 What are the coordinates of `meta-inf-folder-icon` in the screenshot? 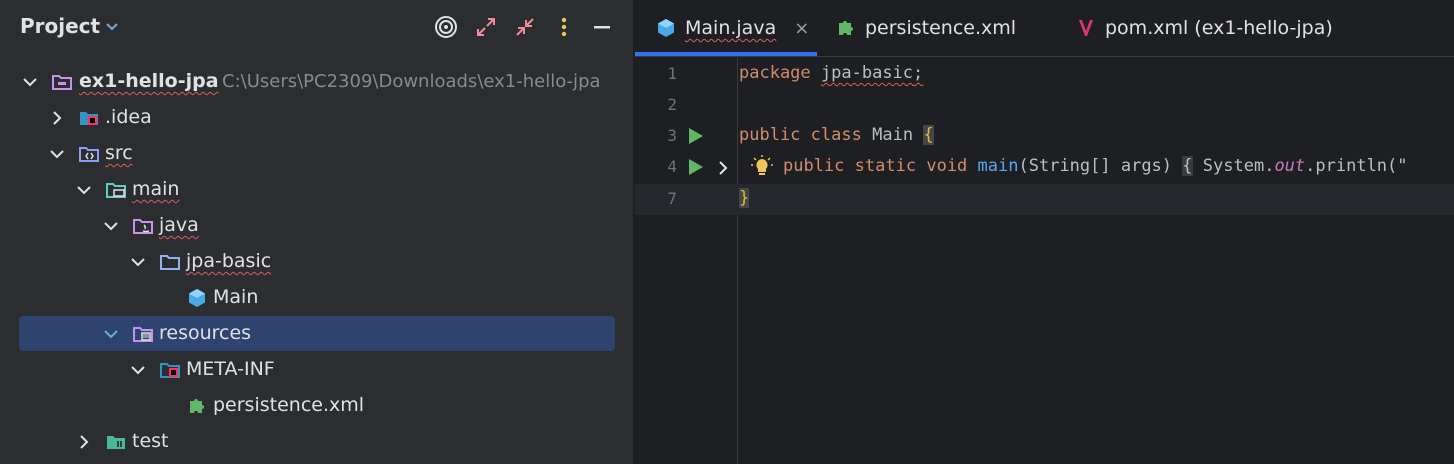 It's located at (170, 370).